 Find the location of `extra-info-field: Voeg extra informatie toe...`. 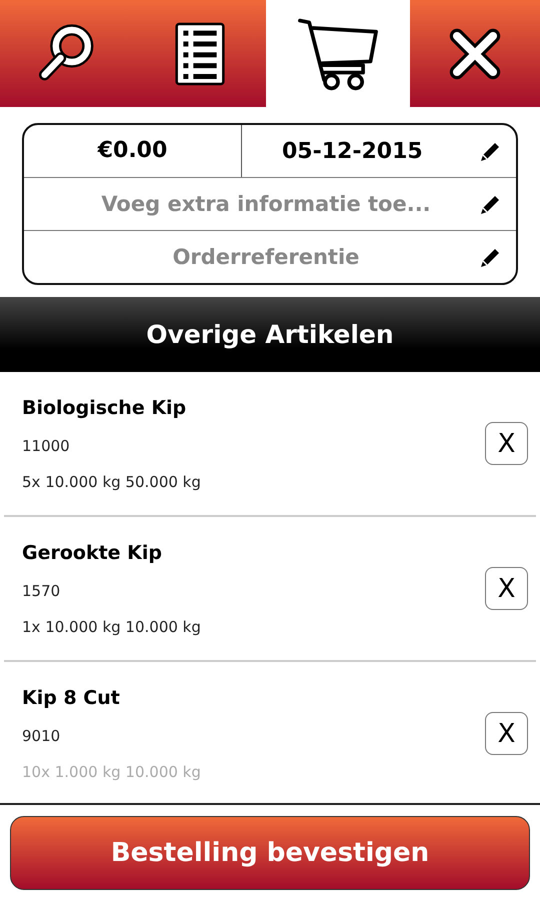

extra-info-field: Voeg extra informatie toe... is located at coordinates (251, 204).